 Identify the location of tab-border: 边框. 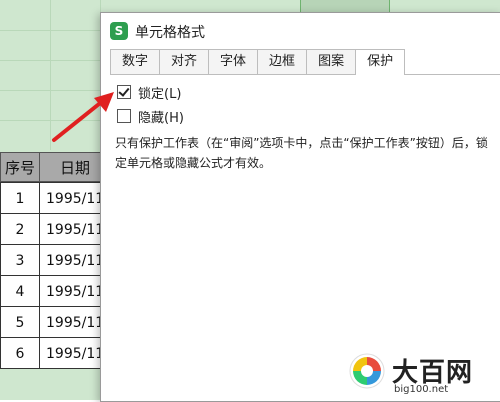
(282, 61).